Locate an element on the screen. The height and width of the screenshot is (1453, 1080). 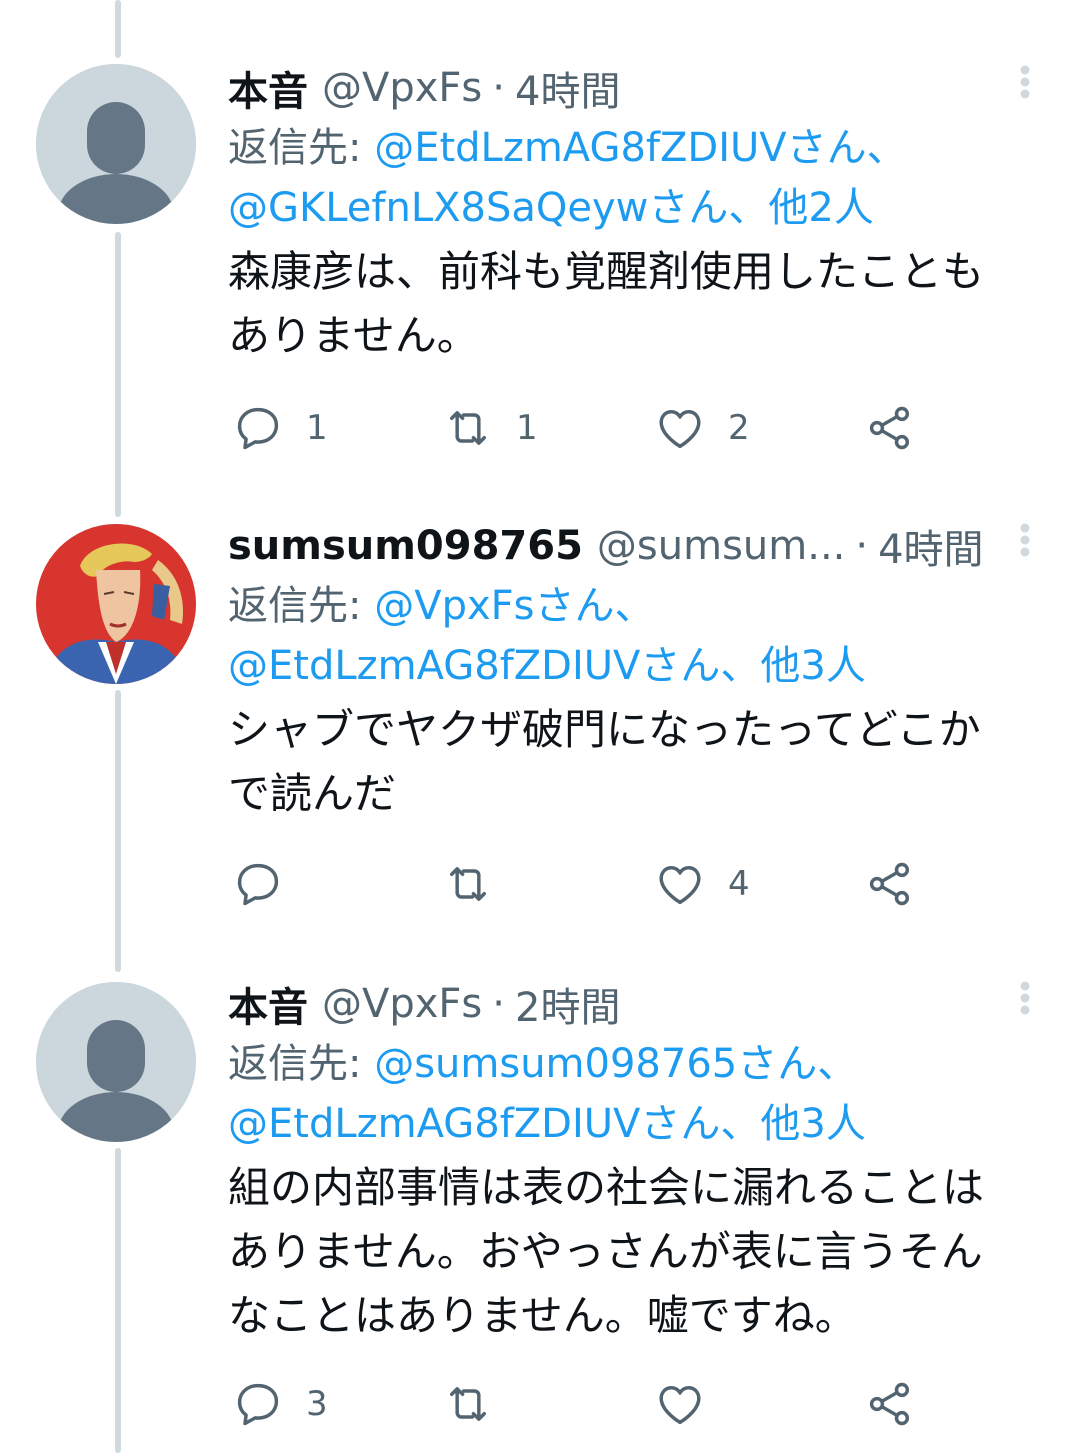
tweet-header: 本音 @VpxFs · 4時間 is located at coordinates (634, 88).